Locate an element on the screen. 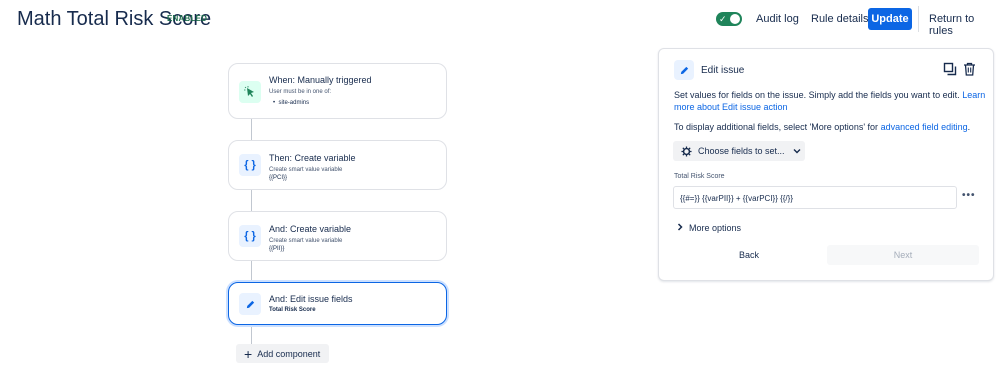 The image size is (999, 370). node-title: When: Manually triggered is located at coordinates (320, 80).